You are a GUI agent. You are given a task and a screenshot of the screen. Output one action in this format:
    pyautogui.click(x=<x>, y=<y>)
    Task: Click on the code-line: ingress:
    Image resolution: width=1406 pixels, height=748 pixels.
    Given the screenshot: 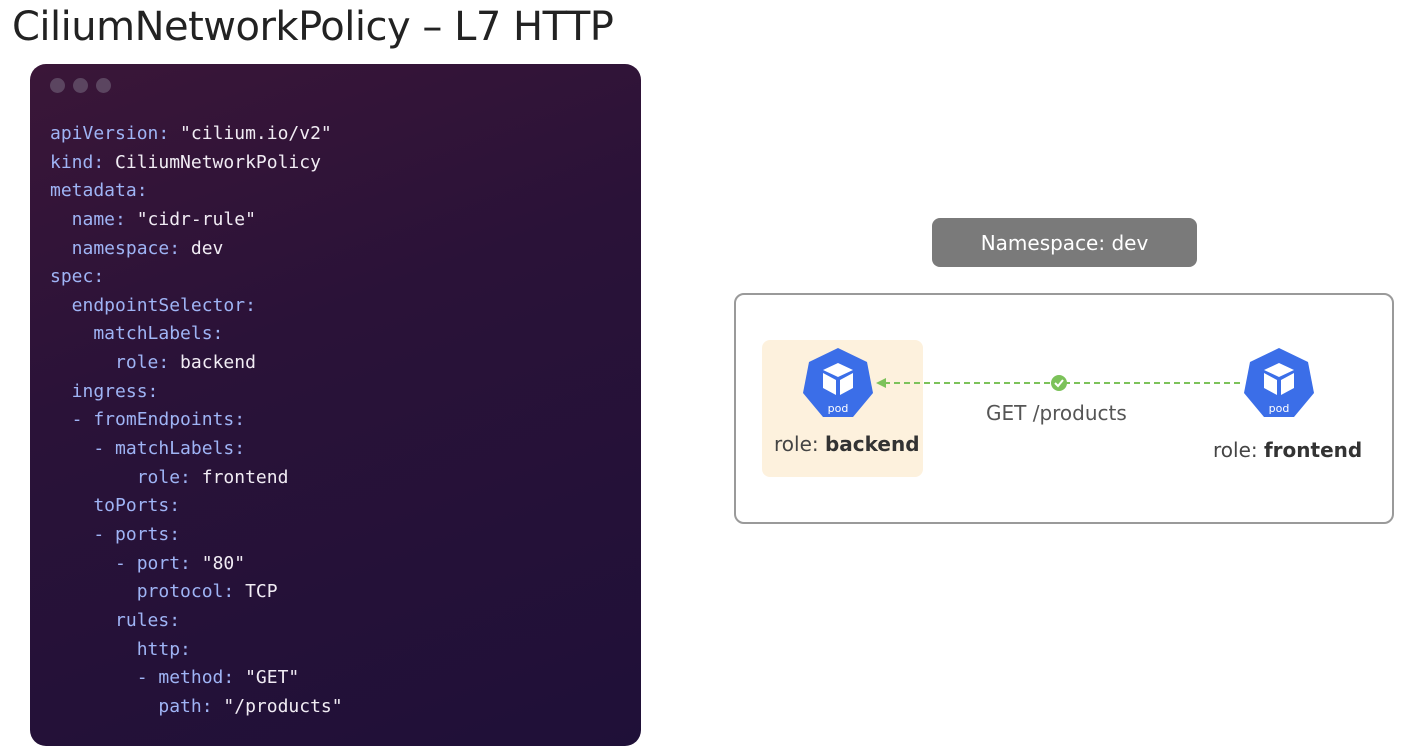 What is the action you would take?
    pyautogui.click(x=196, y=392)
    